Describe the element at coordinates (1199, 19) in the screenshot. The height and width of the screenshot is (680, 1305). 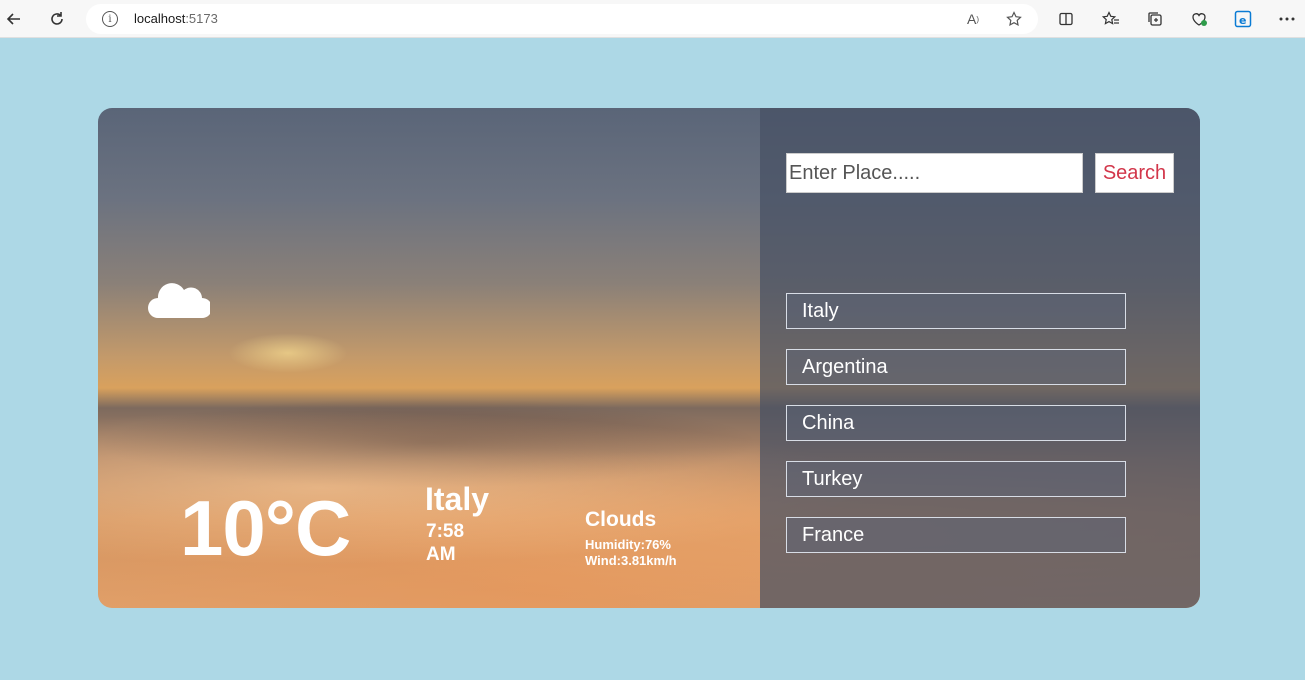
I see `browser-essentials-icon` at that location.